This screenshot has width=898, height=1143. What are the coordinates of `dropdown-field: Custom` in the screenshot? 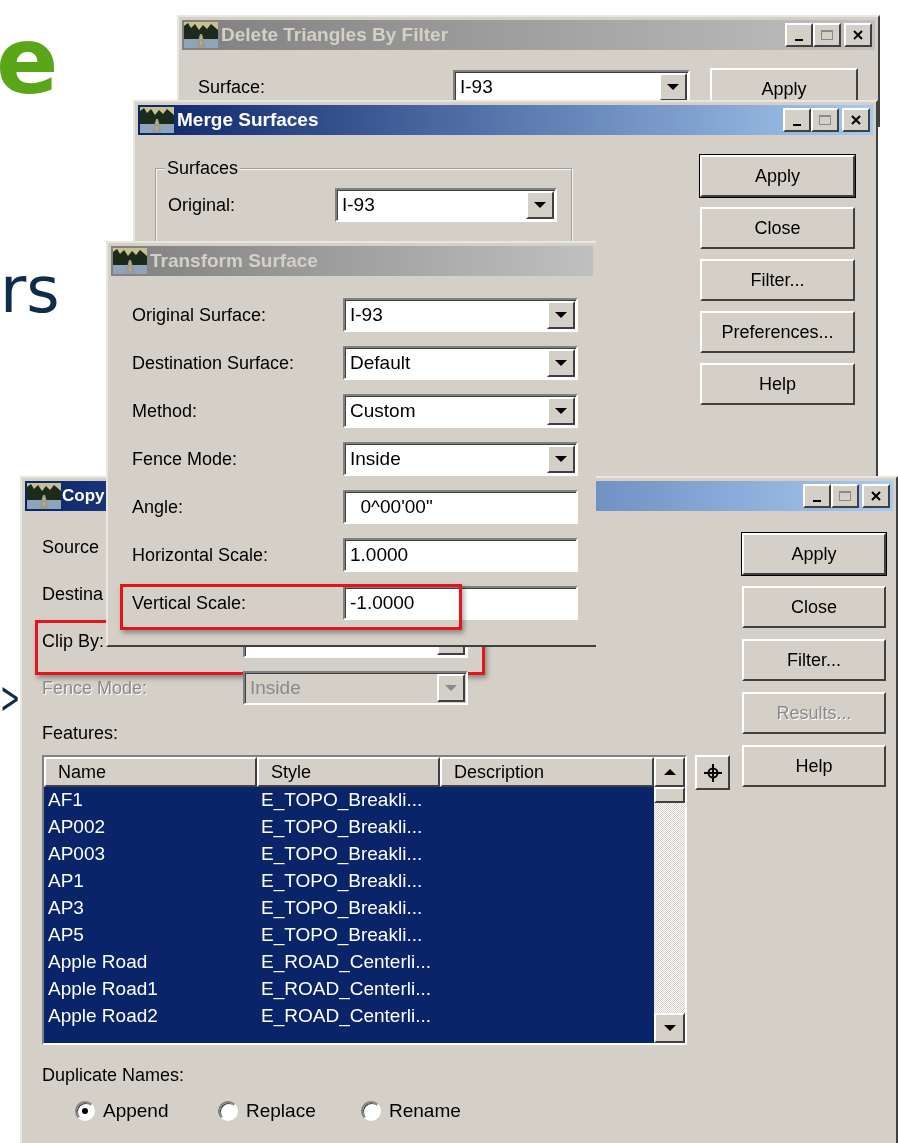 It's located at (460, 411).